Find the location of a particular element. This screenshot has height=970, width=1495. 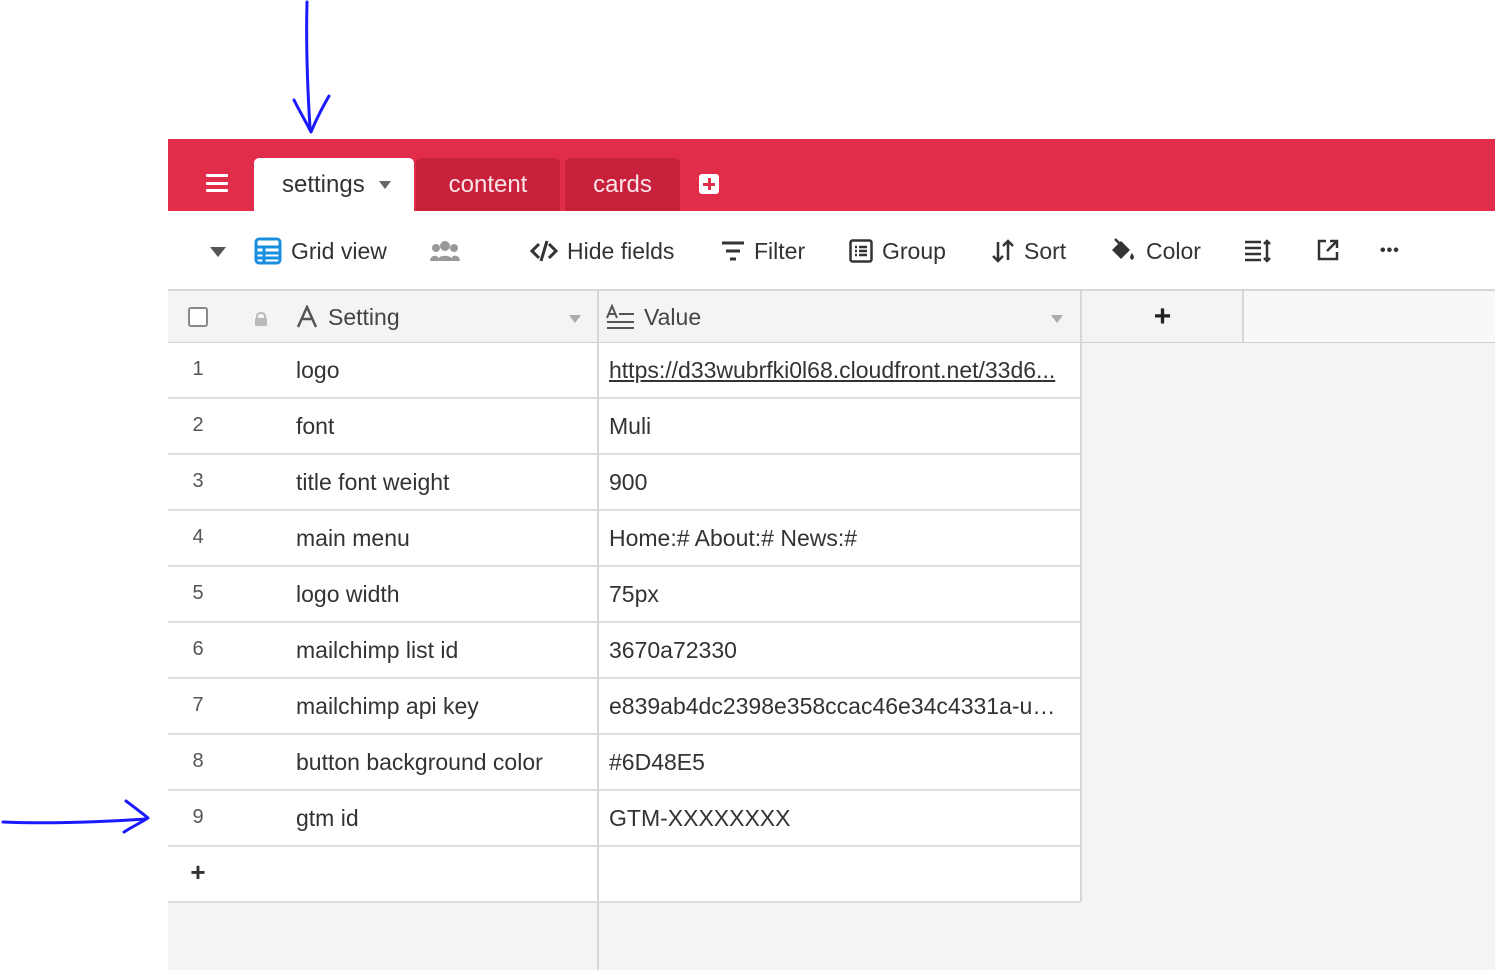

row-number: 8 is located at coordinates (198, 761).